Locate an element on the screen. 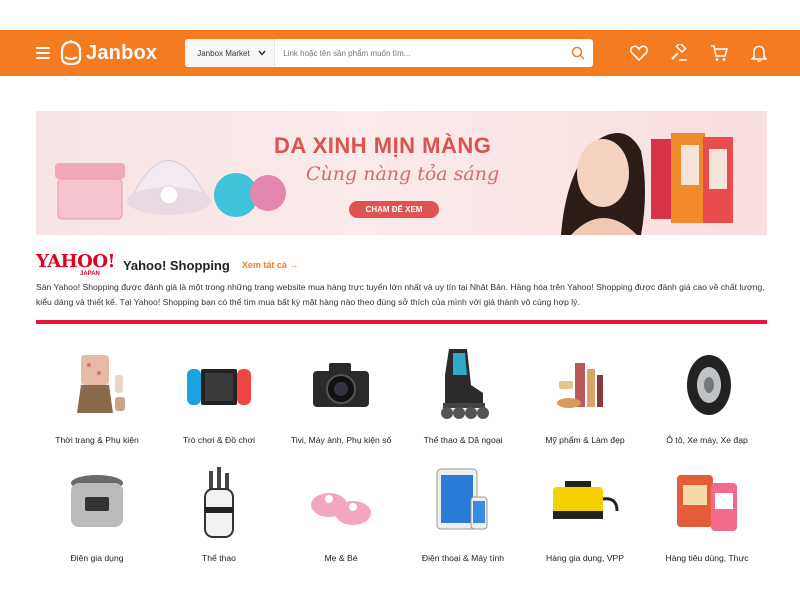  category-item-games: Trò chơi & Đồ chơi is located at coordinates (219, 395).